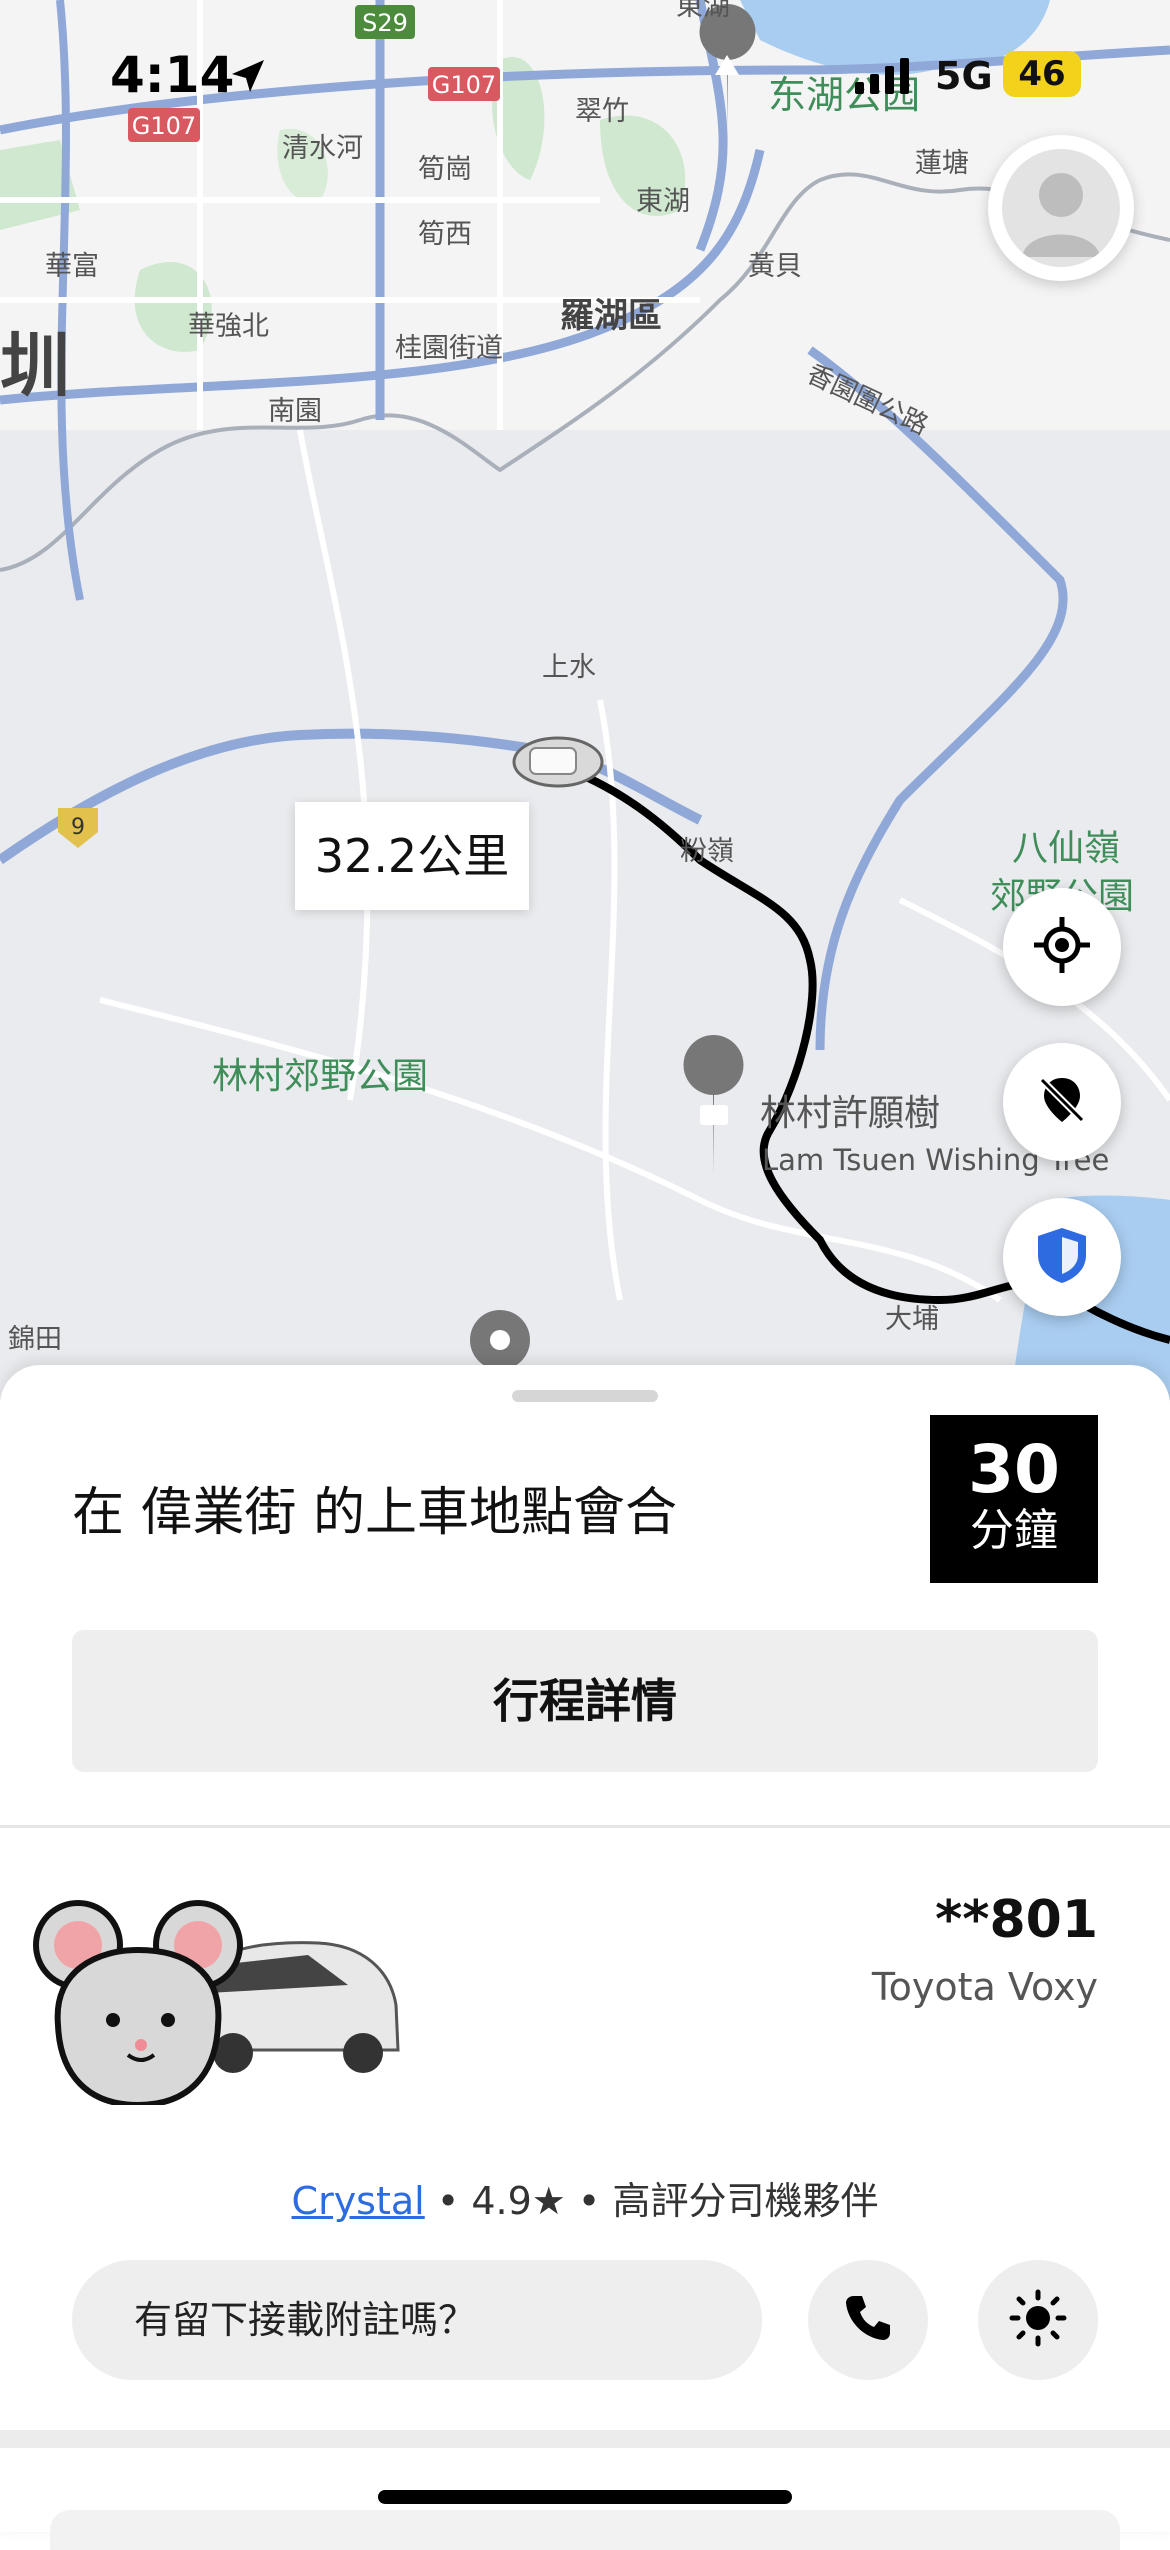 Image resolution: width=1170 pixels, height=2550 pixels. I want to click on flower-poi-icon, so click(500, 1340).